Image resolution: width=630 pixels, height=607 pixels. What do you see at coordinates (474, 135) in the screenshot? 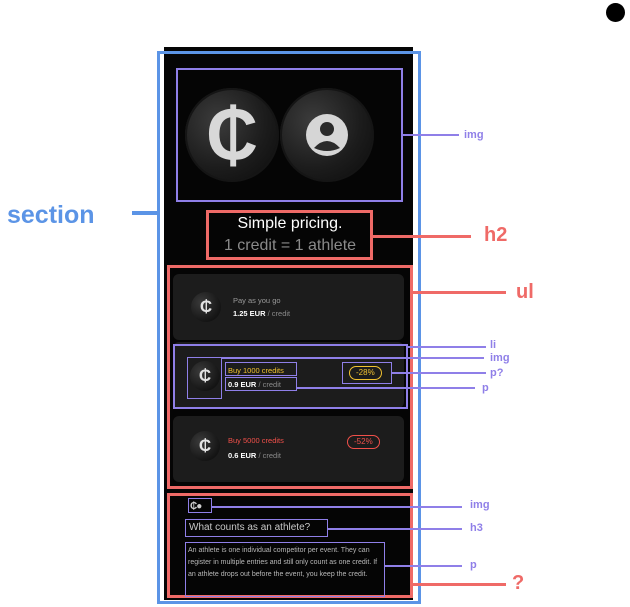
I see `img-annotation-label: img` at bounding box center [474, 135].